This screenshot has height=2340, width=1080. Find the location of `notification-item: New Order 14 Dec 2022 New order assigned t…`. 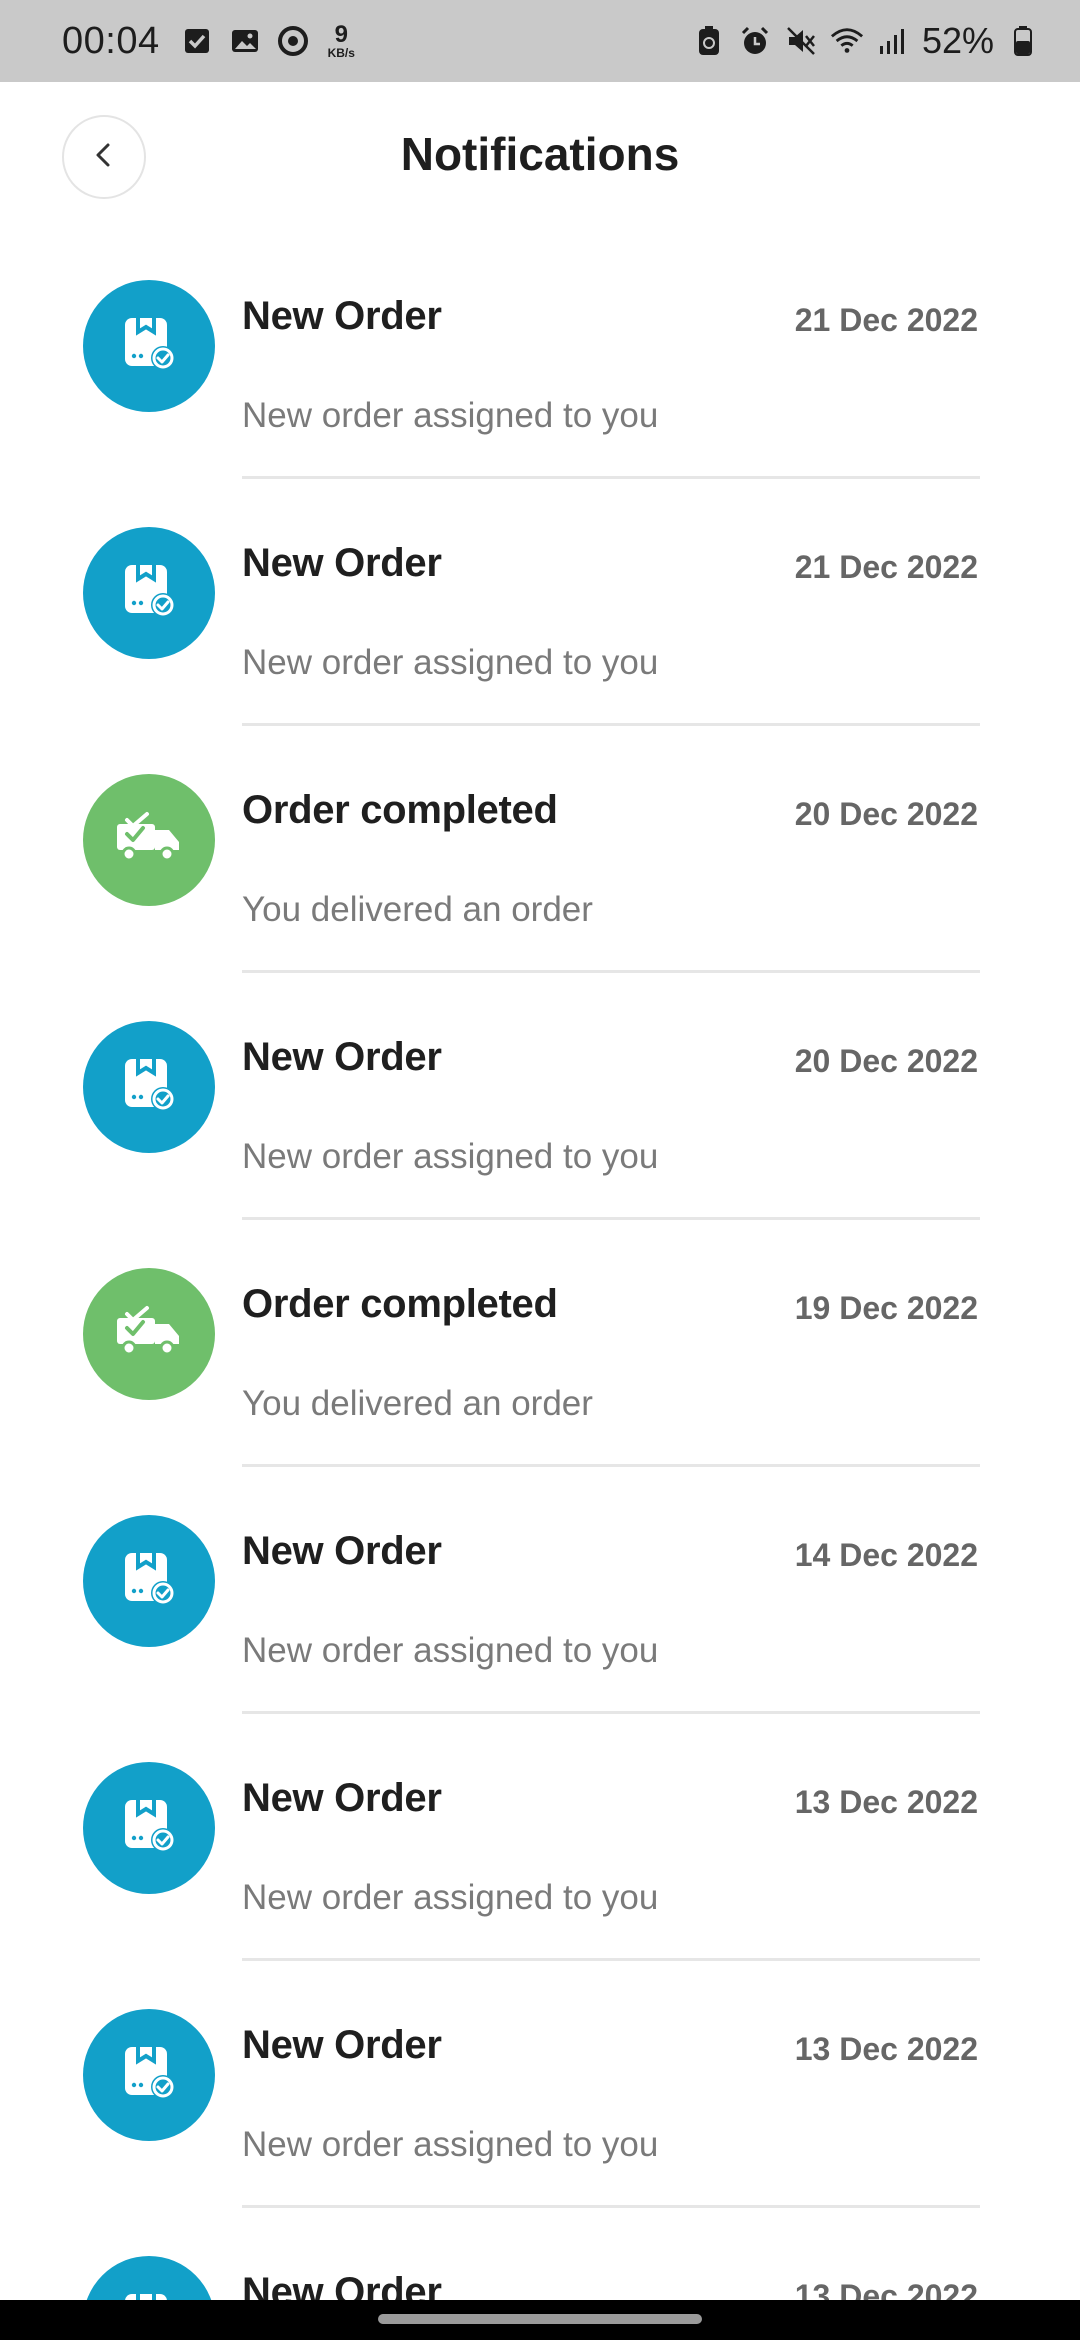

notification-item: New Order 14 Dec 2022 New order assigned t… is located at coordinates (540, 1590).